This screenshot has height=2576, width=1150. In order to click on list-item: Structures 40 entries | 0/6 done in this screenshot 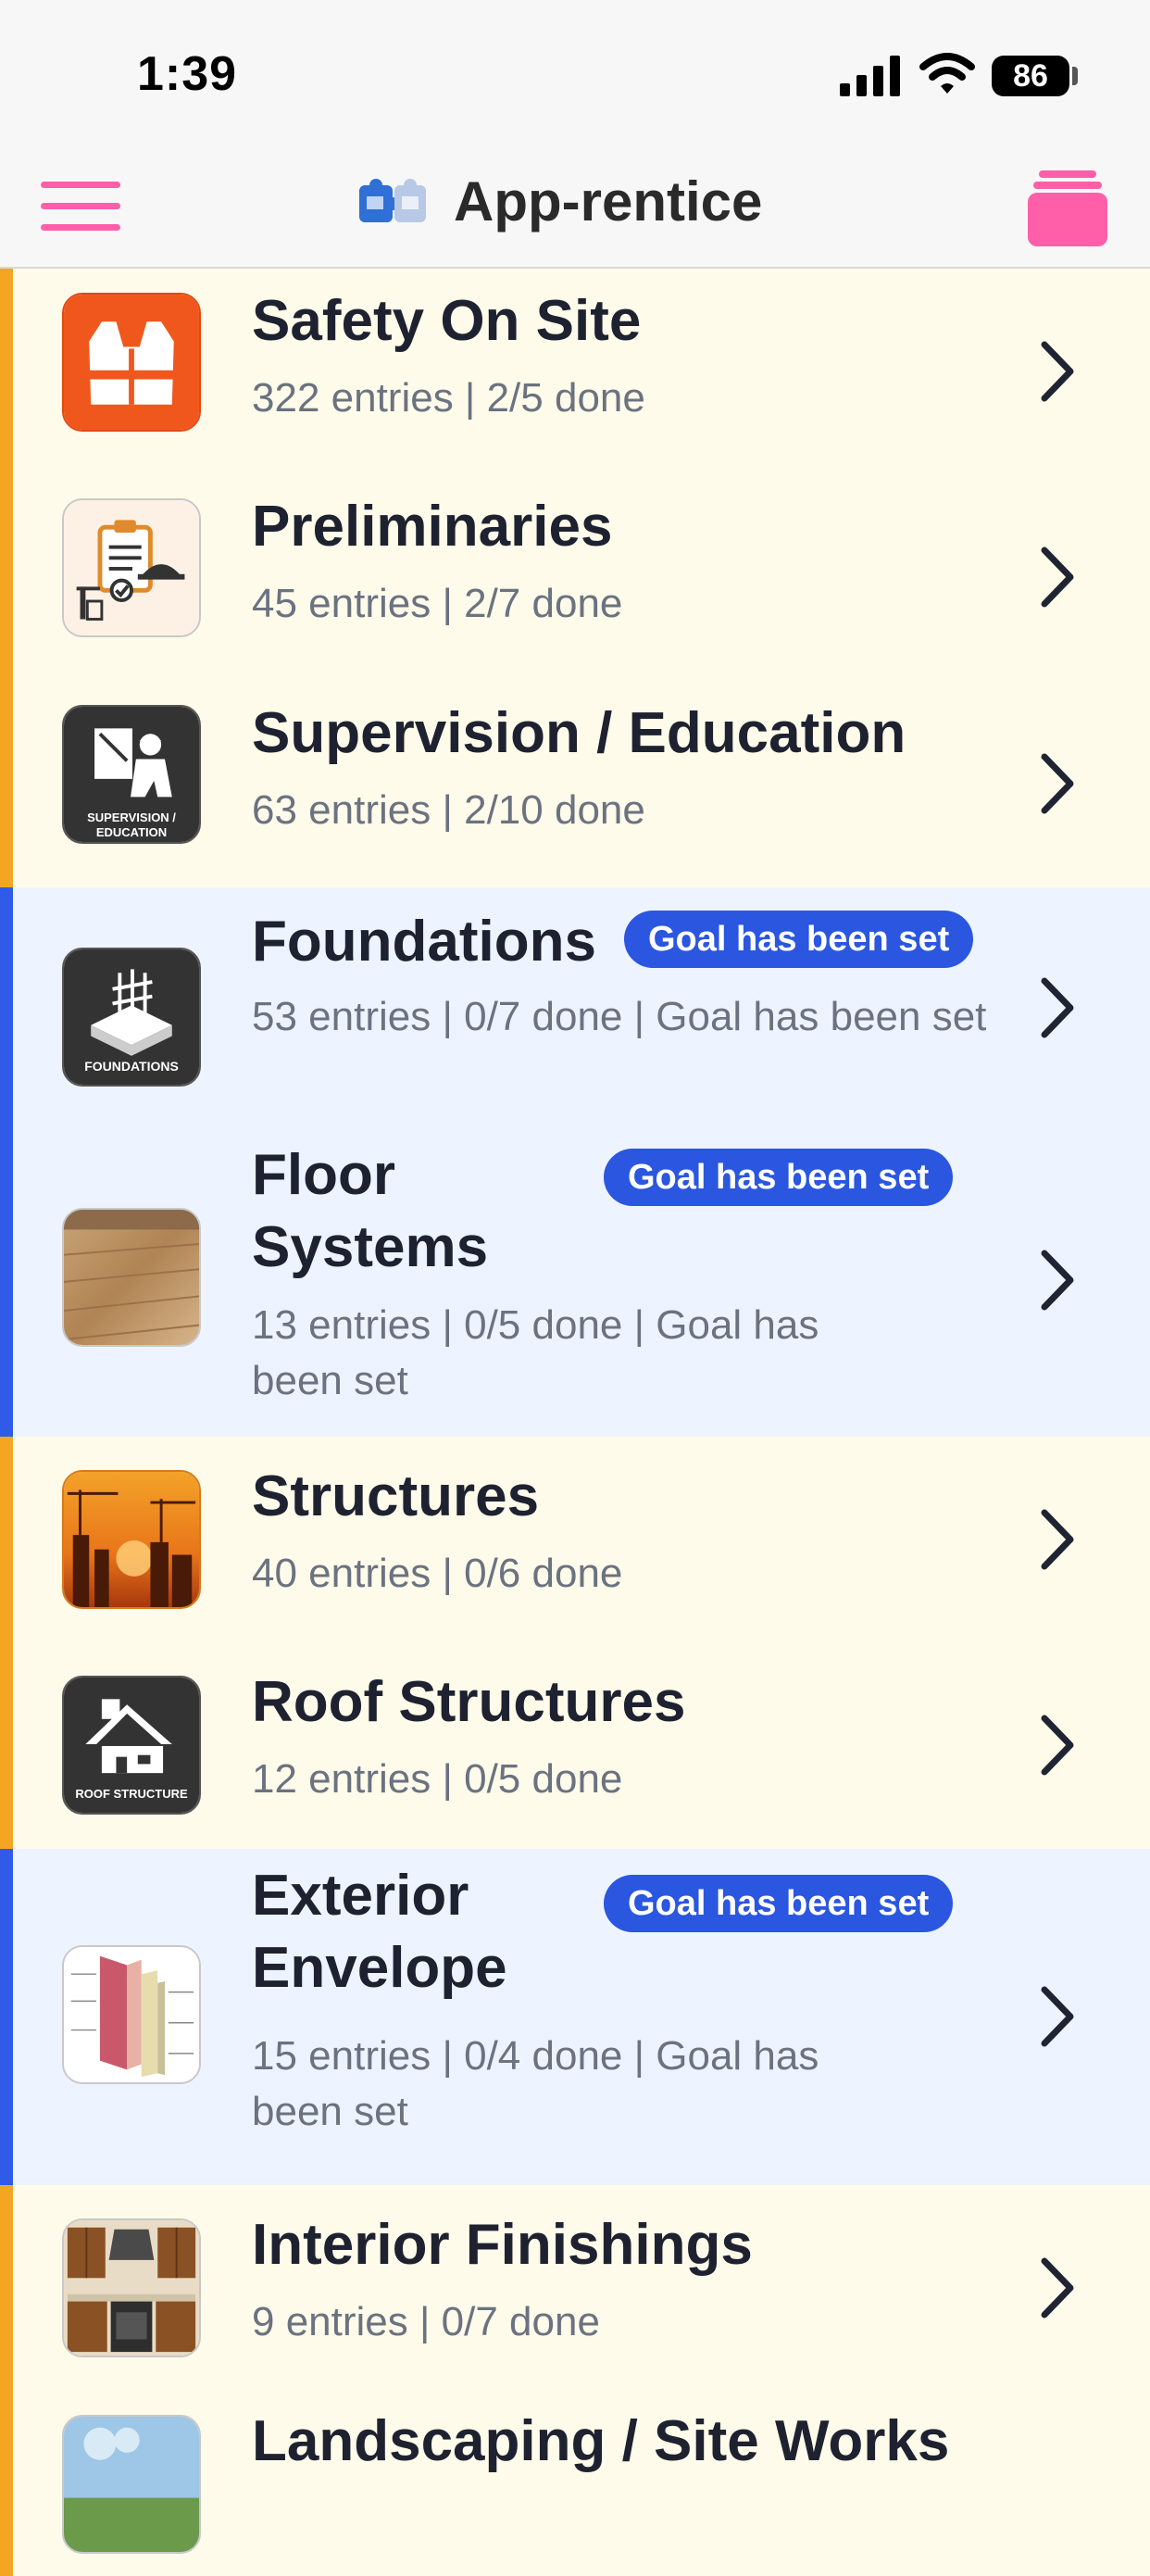, I will do `click(575, 1539)`.